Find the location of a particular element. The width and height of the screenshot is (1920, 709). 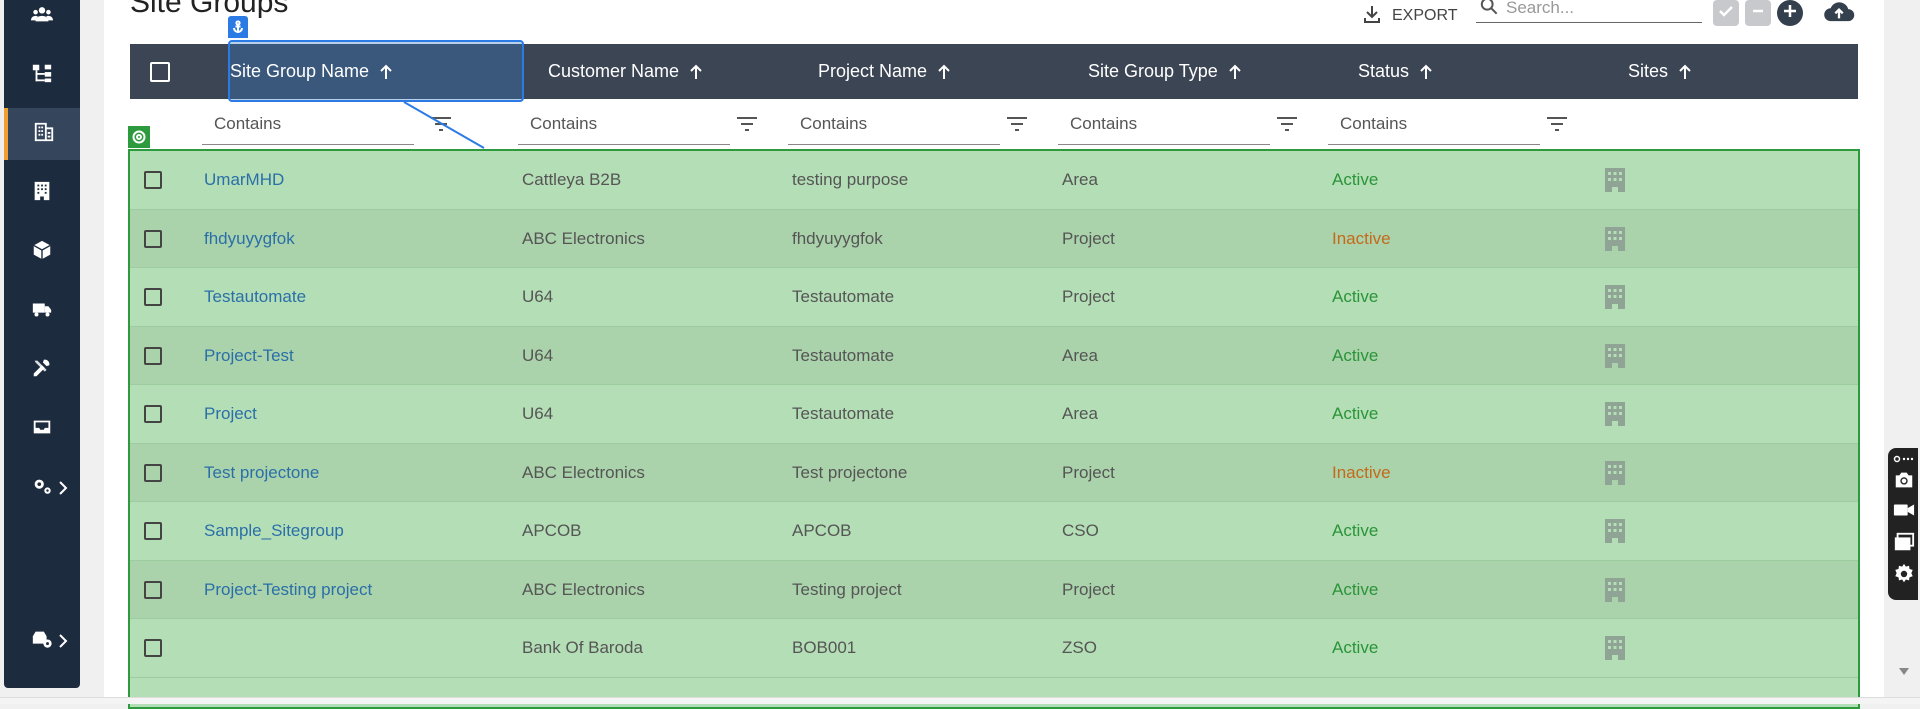

approve-button is located at coordinates (1726, 13).